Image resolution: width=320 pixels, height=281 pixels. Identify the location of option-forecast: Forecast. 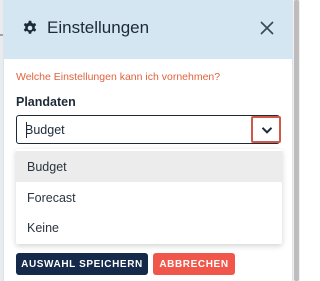
(149, 197).